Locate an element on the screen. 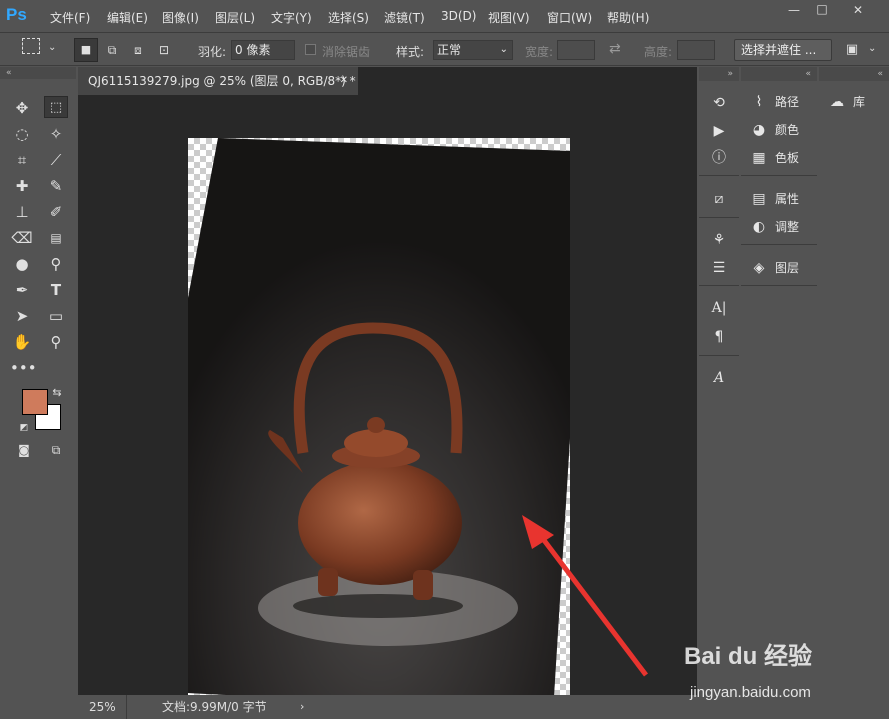 The height and width of the screenshot is (719, 889). clone-stamp-tool-icon: ⊥ is located at coordinates (22, 212).